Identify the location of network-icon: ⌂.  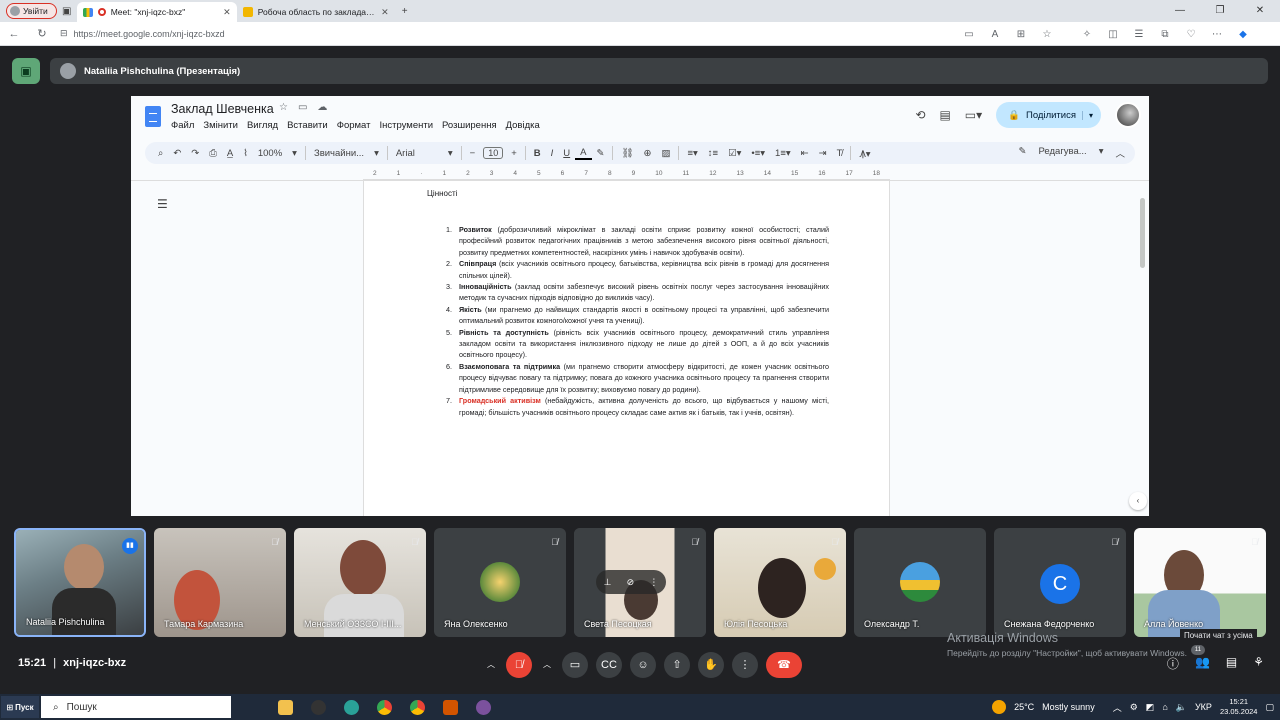
(1164, 707).